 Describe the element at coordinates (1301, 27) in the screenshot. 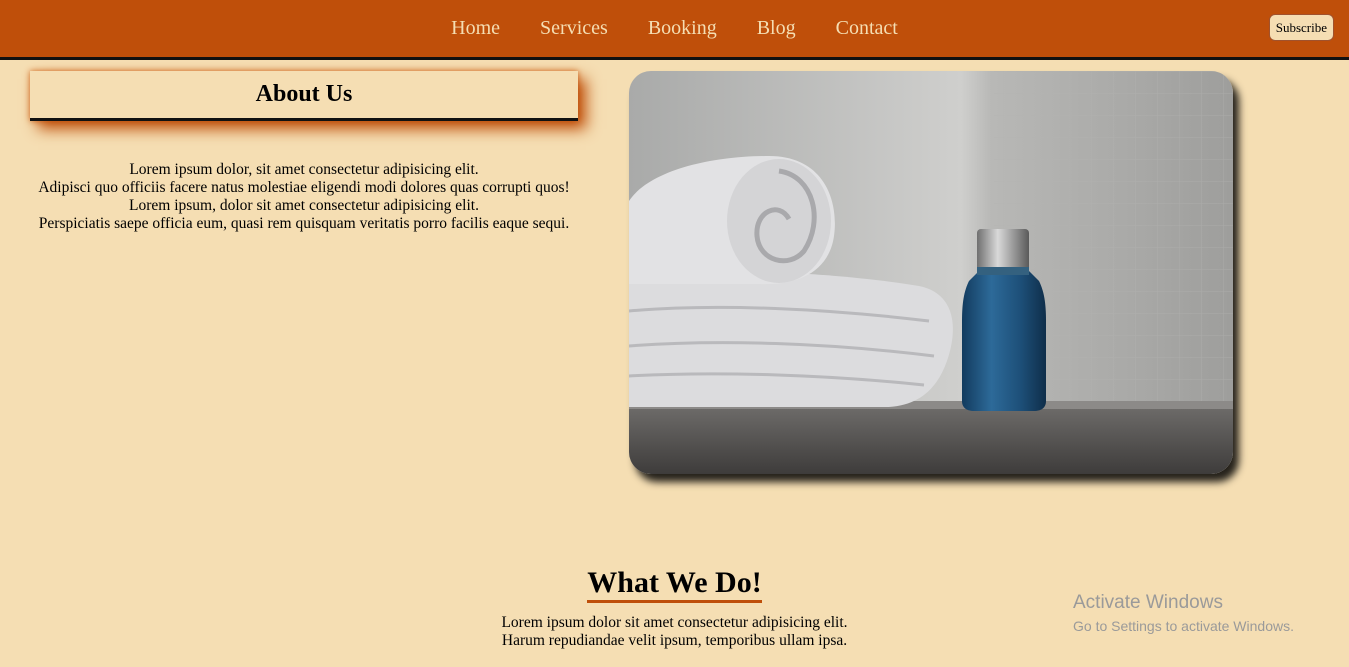

I see `subscribe-button: Subscribe` at that location.